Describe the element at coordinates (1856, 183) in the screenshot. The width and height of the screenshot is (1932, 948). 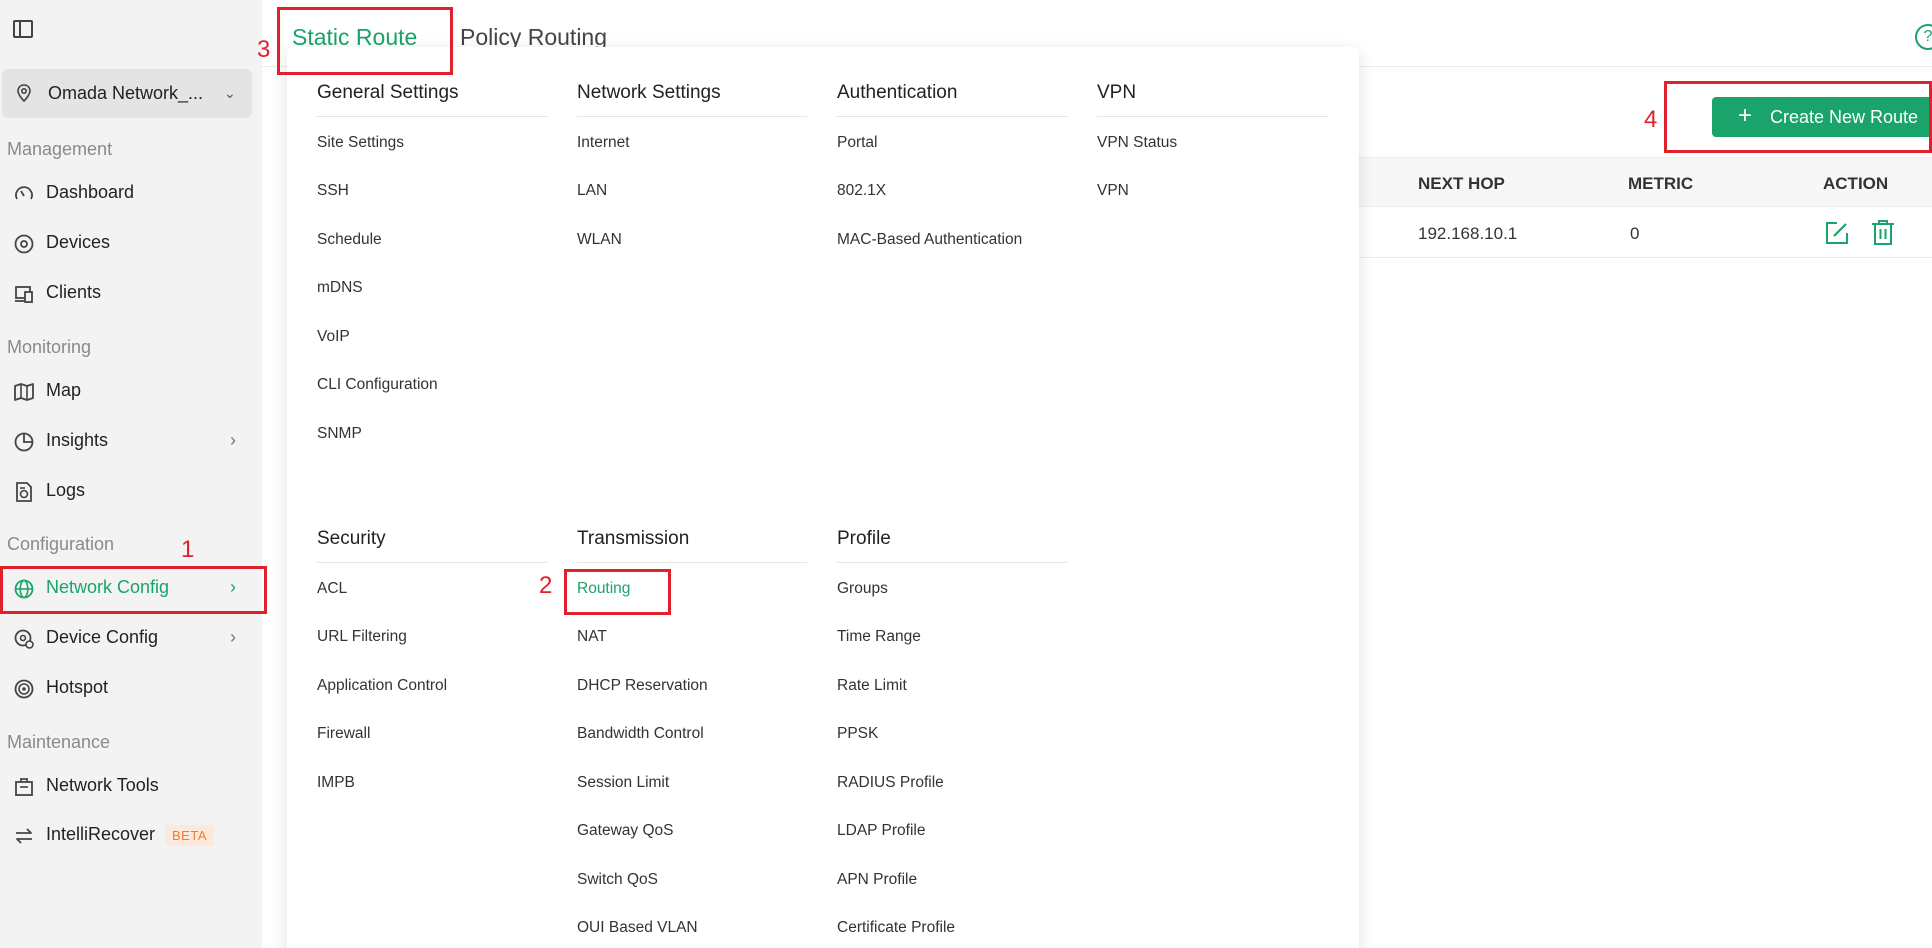
I see `column-header-action: ACTION` at that location.